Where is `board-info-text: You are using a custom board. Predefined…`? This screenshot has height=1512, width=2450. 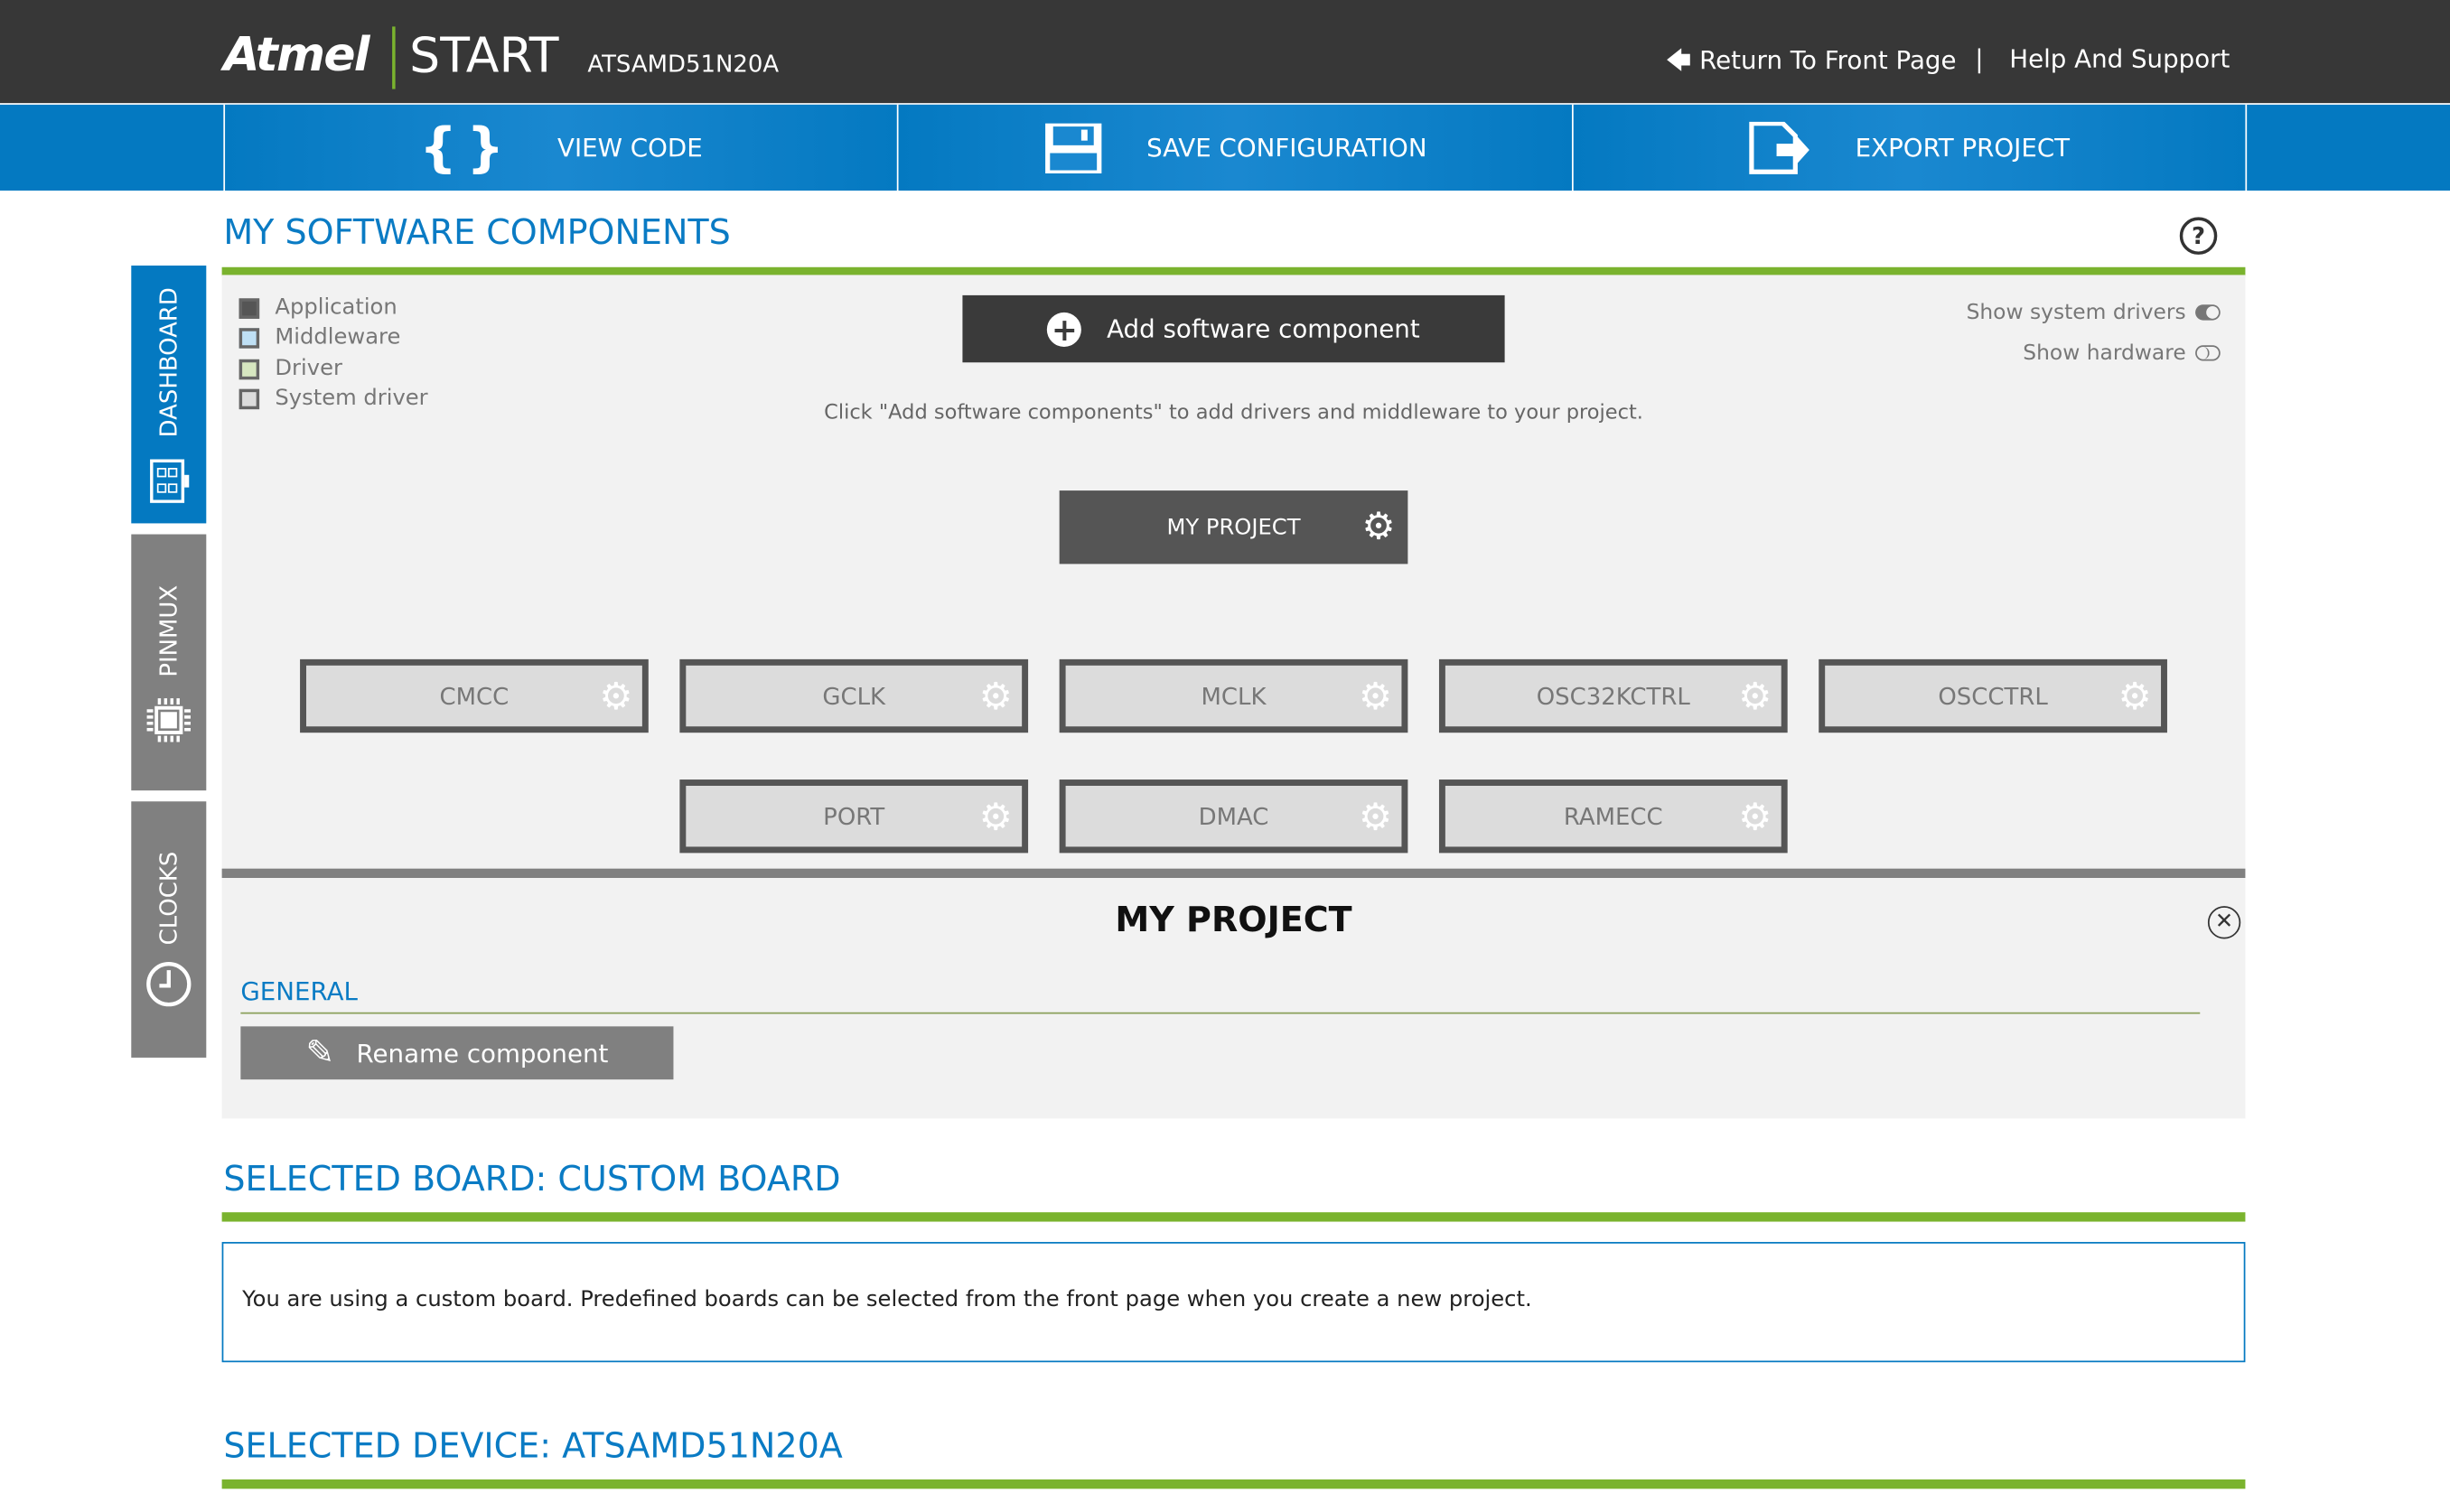 board-info-text: You are using a custom board. Predefined… is located at coordinates (887, 1299).